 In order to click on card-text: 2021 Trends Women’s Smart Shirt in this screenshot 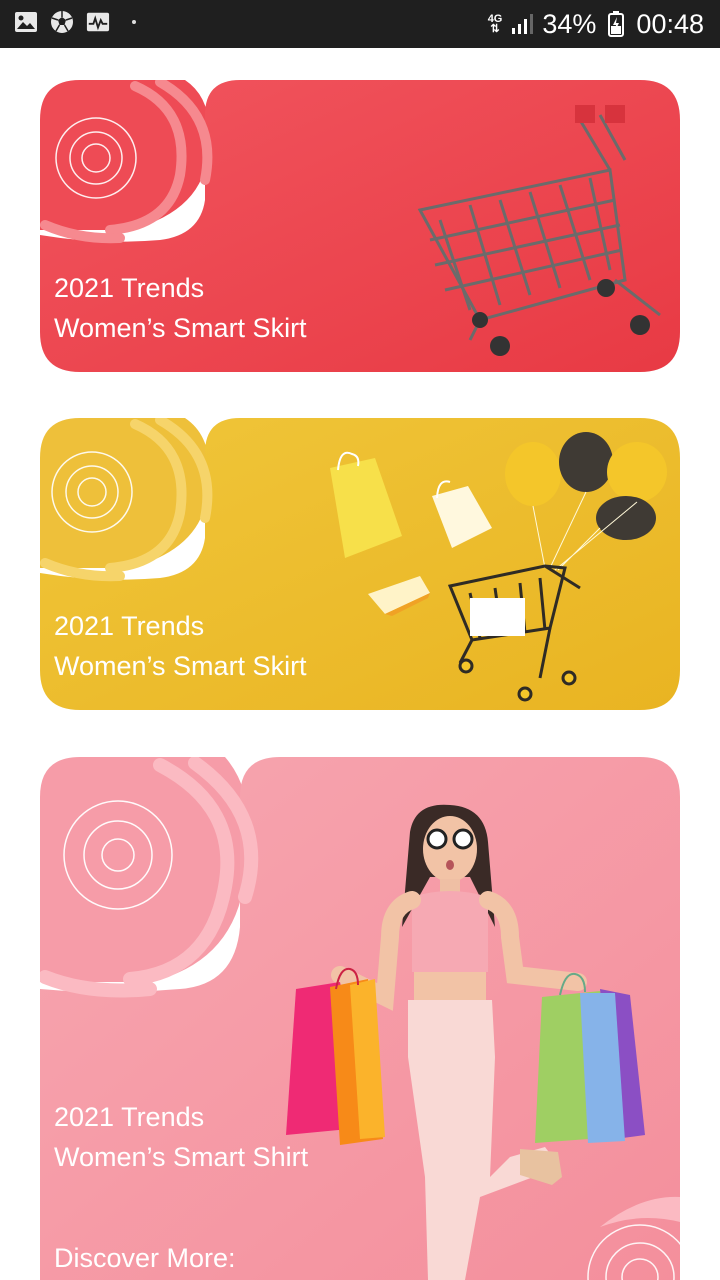, I will do `click(181, 1137)`.